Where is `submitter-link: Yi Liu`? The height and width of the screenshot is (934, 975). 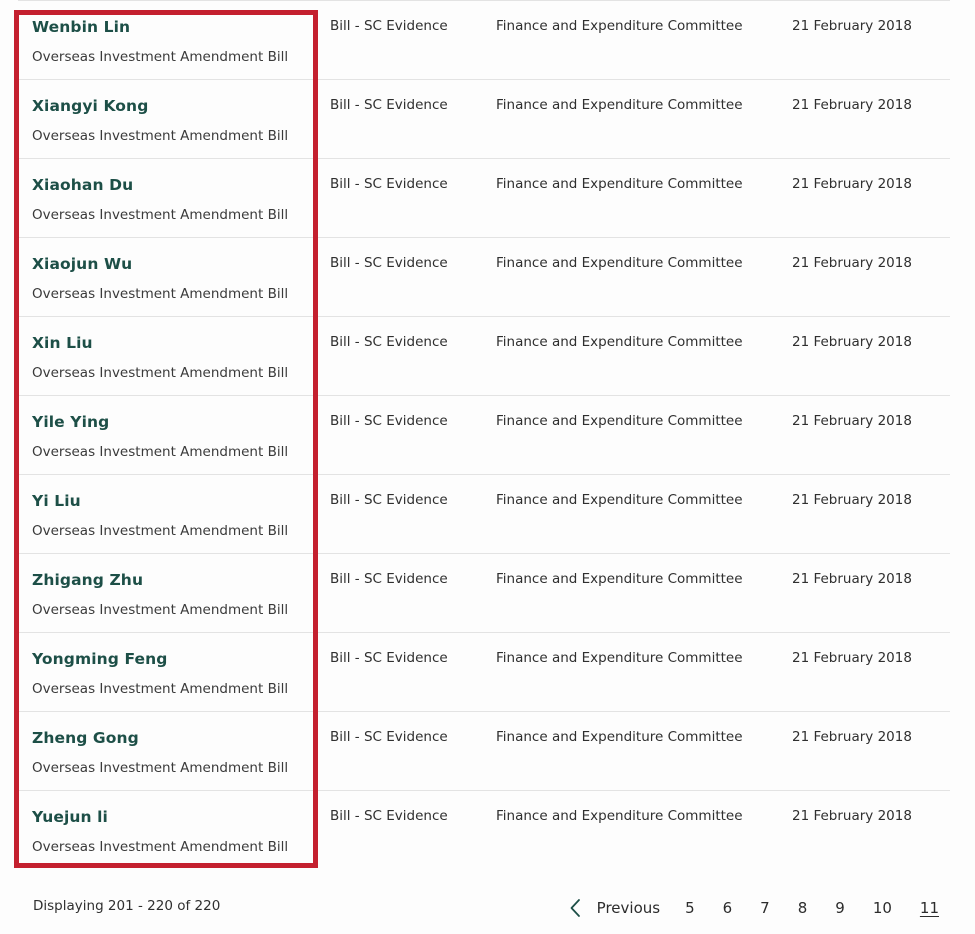
submitter-link: Yi Liu is located at coordinates (56, 501).